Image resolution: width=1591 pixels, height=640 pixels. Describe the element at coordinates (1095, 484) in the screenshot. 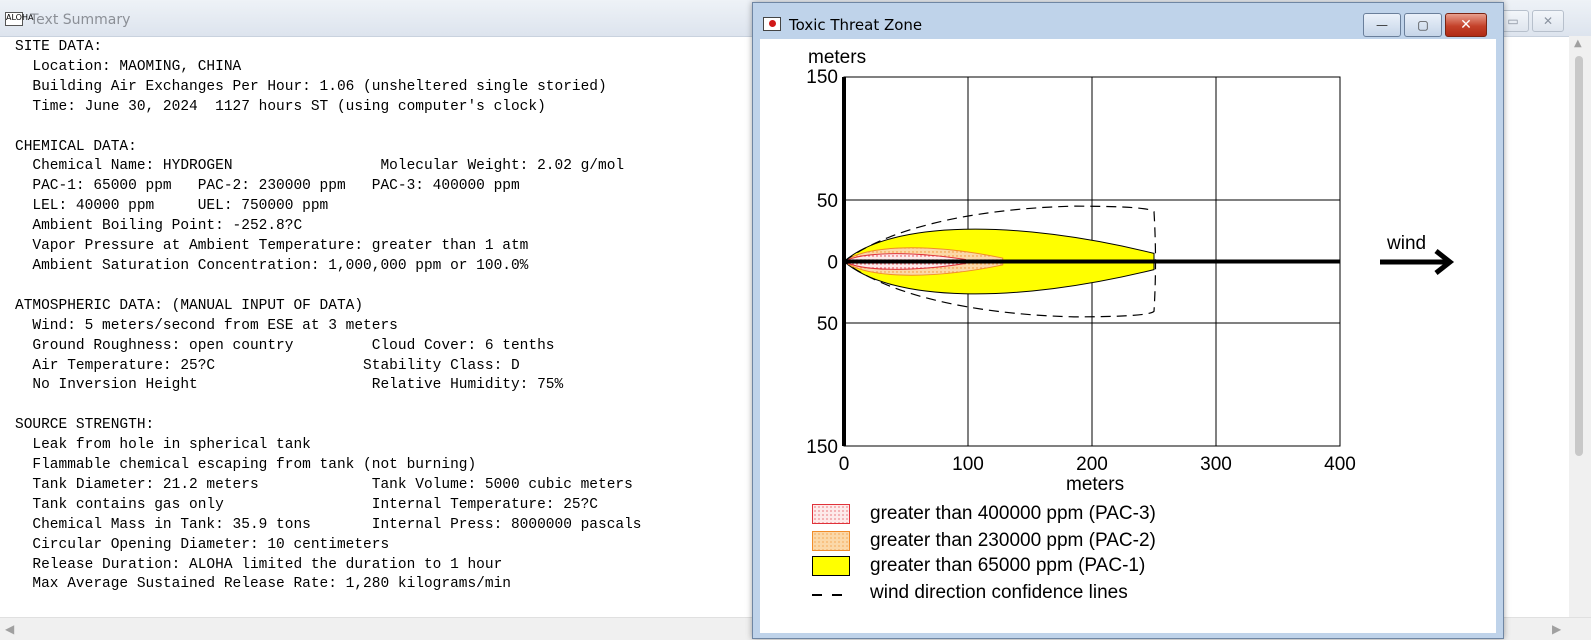

I see `x-axis-label: meters` at that location.